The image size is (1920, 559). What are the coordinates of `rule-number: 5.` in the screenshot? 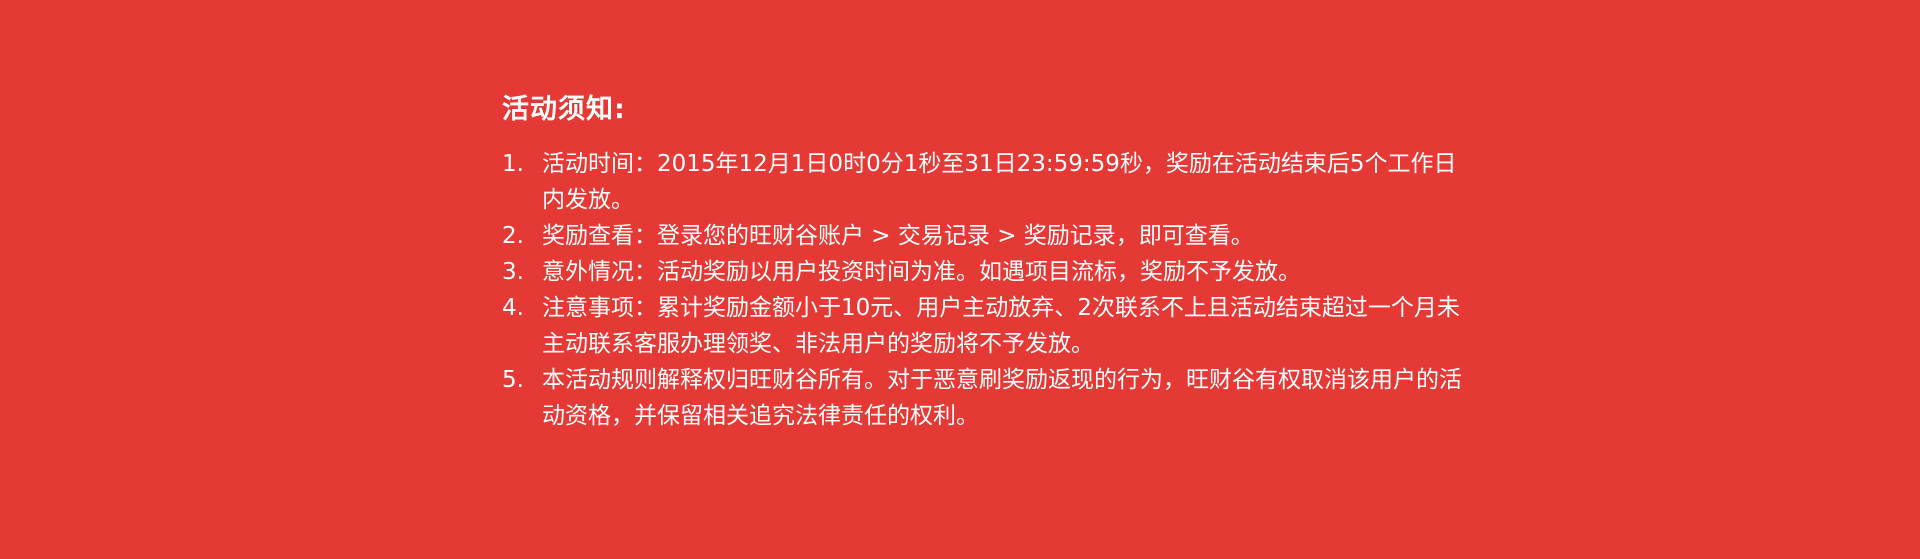 It's located at (513, 380).